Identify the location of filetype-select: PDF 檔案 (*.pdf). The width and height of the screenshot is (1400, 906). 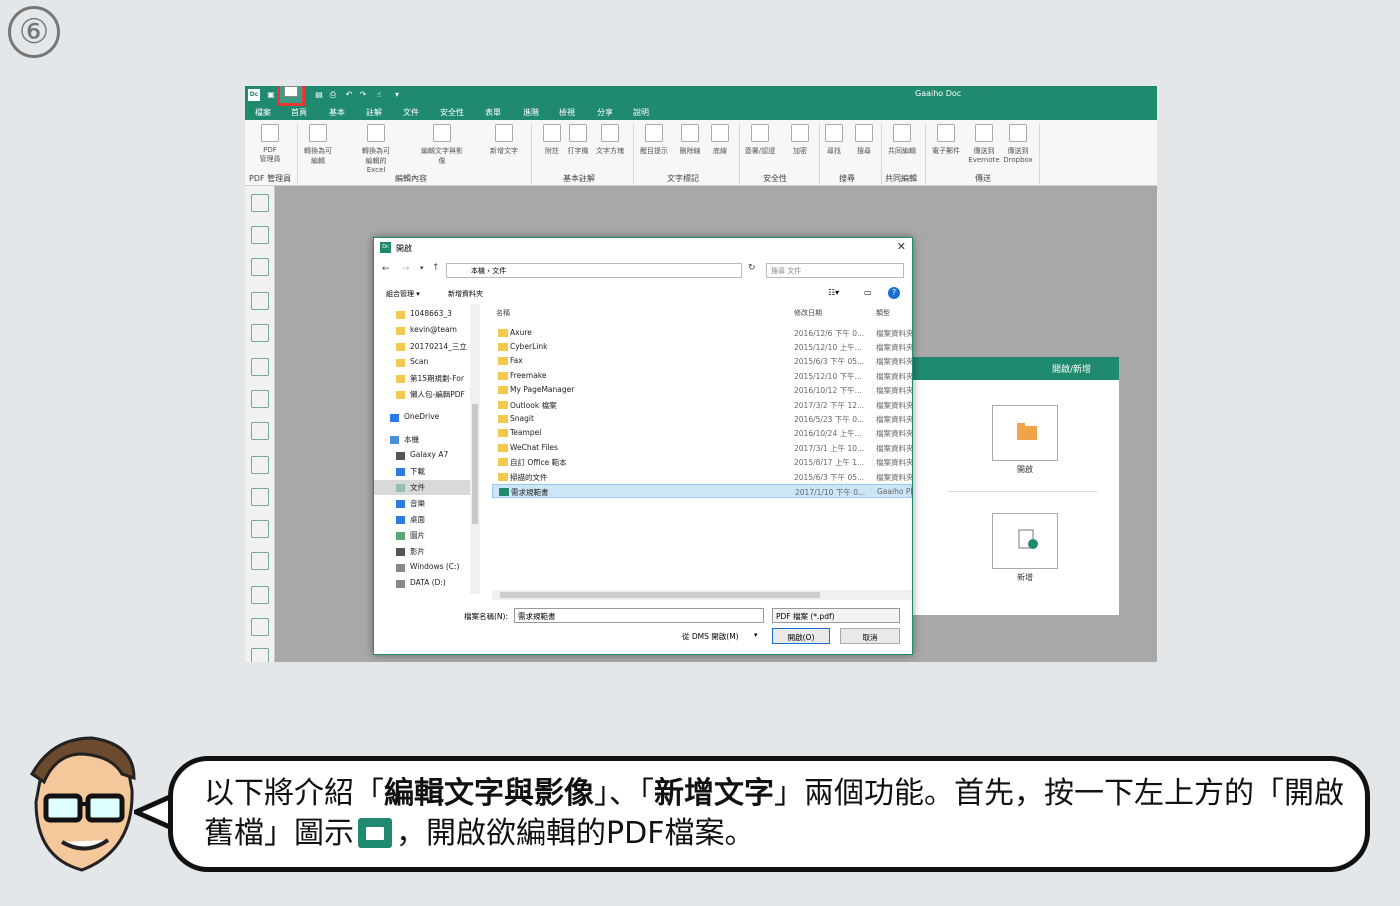
(836, 615).